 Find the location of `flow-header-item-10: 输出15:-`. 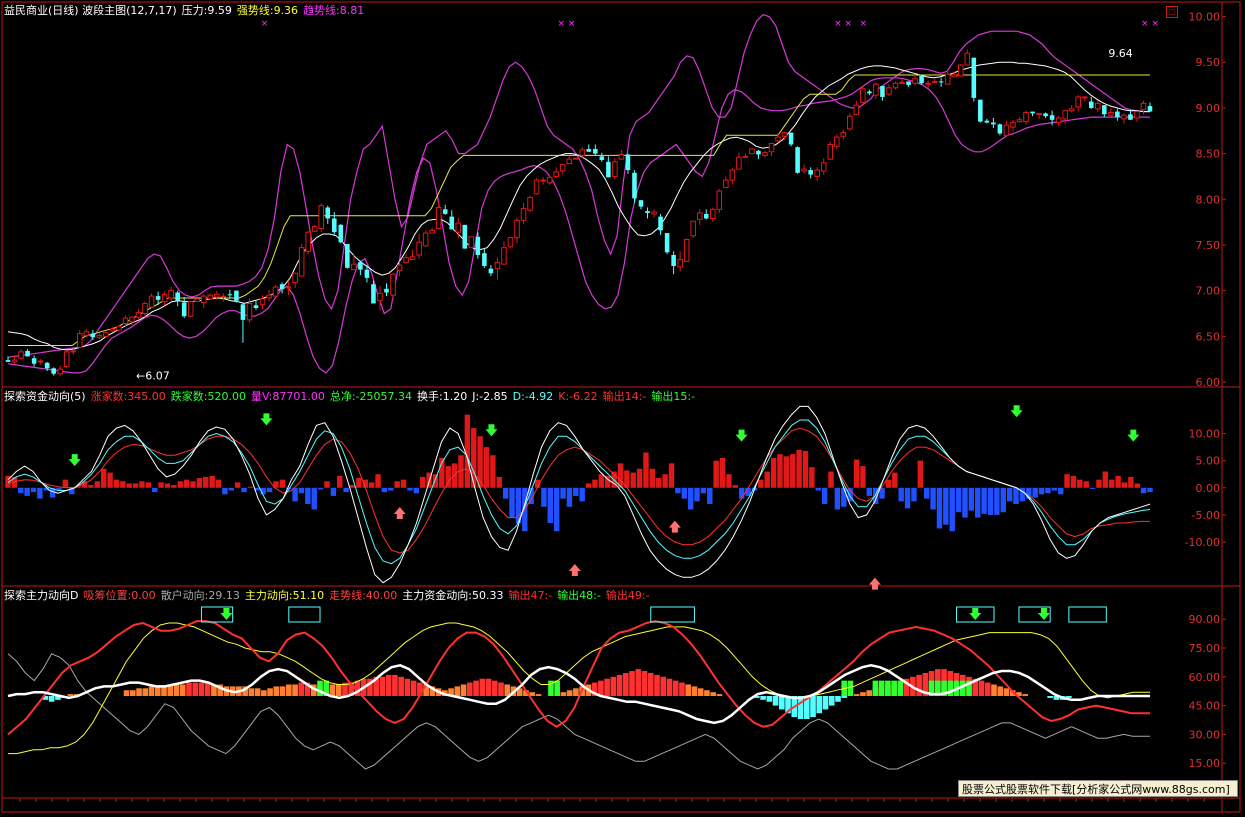

flow-header-item-10: 输出15:- is located at coordinates (673, 396).